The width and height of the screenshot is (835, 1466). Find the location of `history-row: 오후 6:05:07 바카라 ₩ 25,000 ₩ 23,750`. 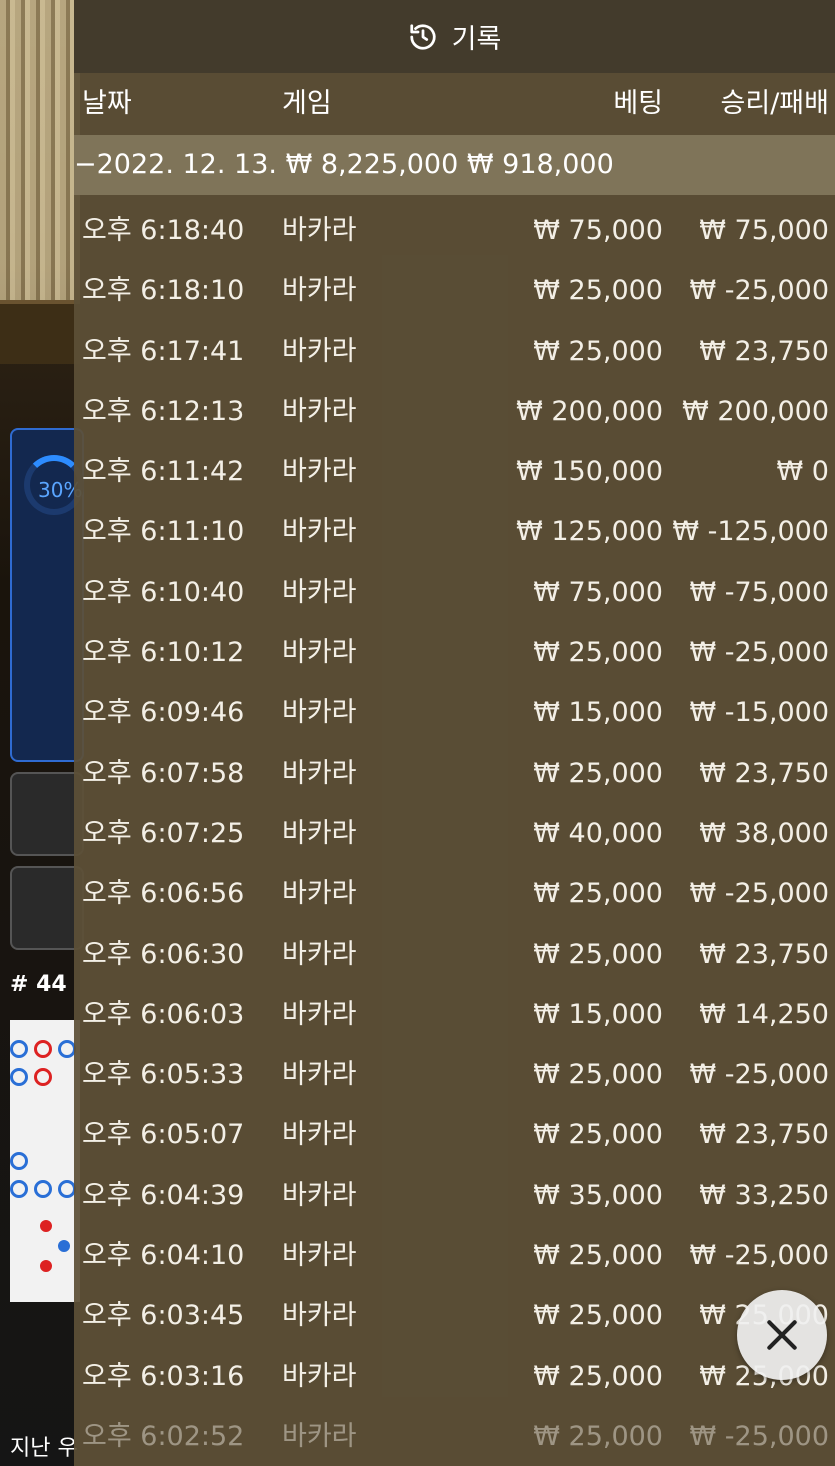

history-row: 오후 6:05:07 바카라 ₩ 25,000 ₩ 23,750 is located at coordinates (454, 1135).